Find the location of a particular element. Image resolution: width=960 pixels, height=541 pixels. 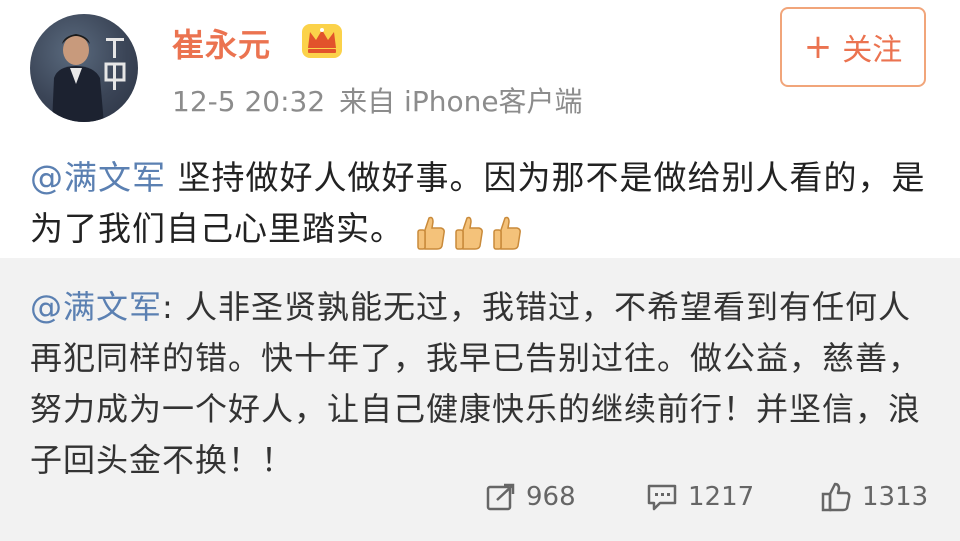

crown-icon is located at coordinates (322, 41).